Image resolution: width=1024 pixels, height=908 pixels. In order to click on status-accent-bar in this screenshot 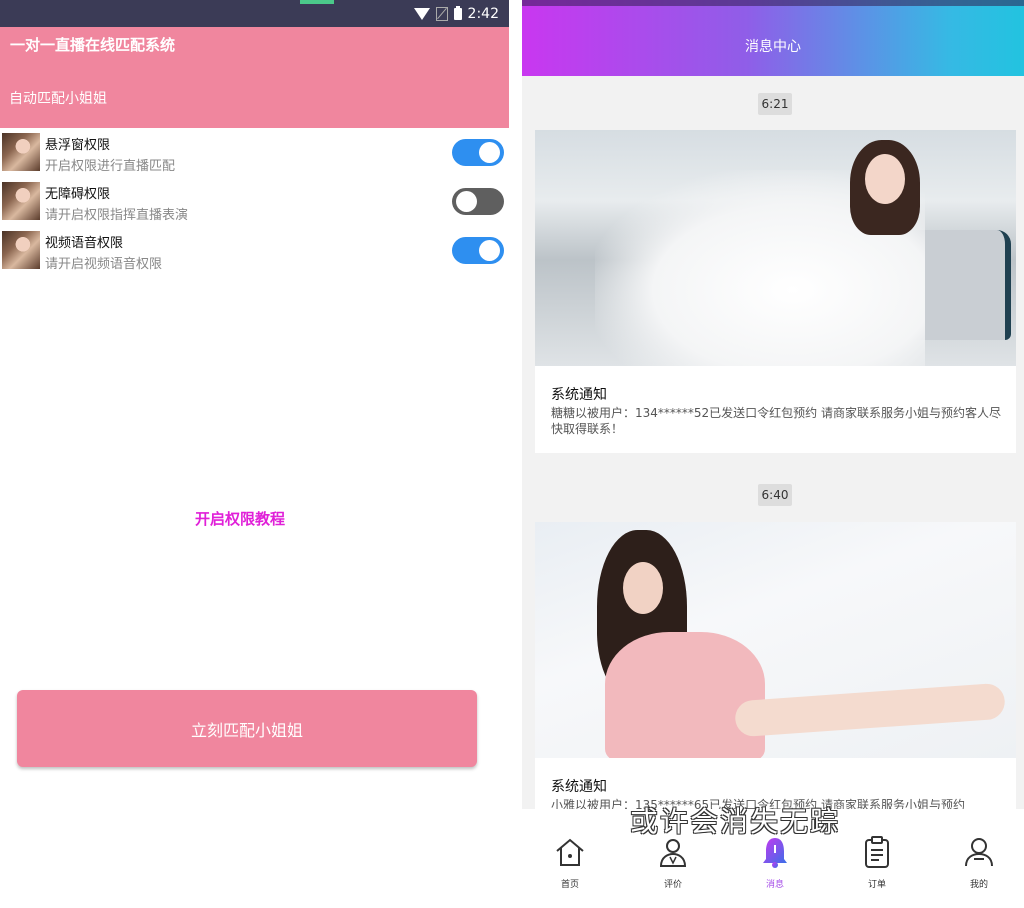, I will do `click(317, 2)`.